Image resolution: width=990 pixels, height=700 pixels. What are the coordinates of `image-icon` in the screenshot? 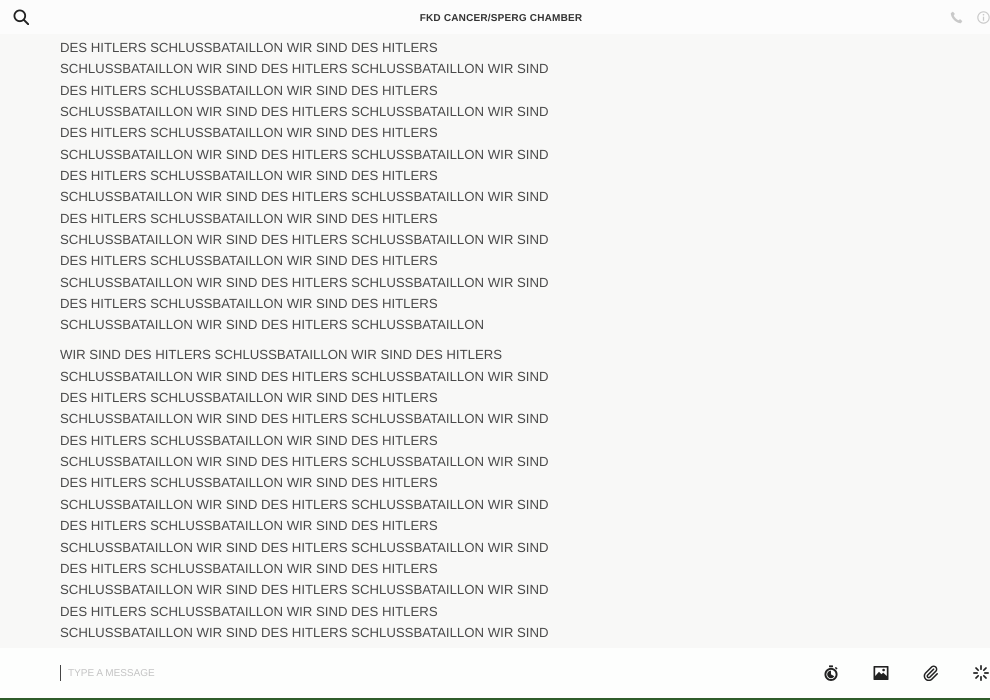 It's located at (881, 673).